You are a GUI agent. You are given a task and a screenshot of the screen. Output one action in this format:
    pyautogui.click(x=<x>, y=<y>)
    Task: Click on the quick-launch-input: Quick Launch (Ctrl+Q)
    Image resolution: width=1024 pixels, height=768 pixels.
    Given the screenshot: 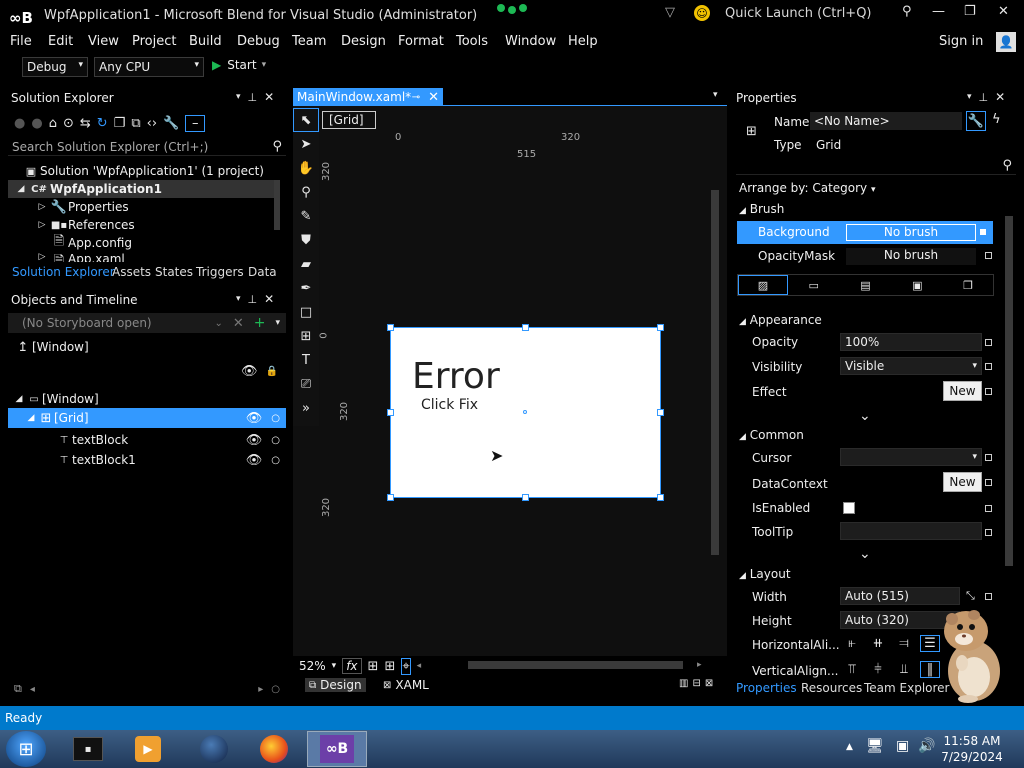 What is the action you would take?
    pyautogui.click(x=798, y=13)
    